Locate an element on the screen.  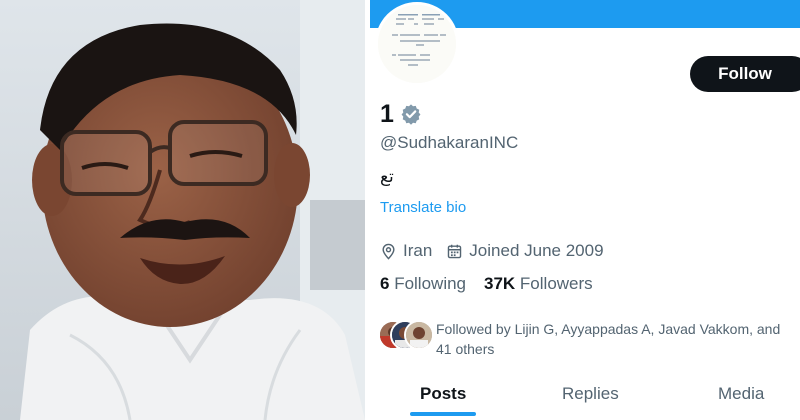
profile-tabs: Posts Replies Media is located at coordinates (585, 394).